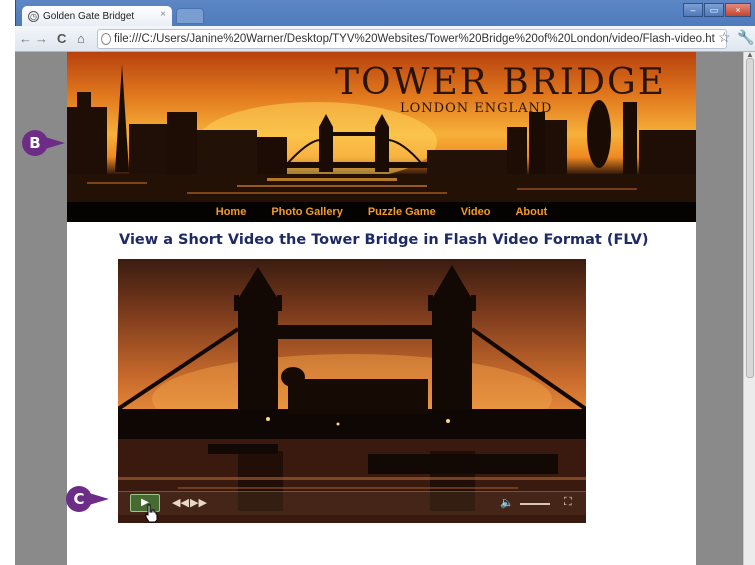 Image resolution: width=755 pixels, height=565 pixels. What do you see at coordinates (402, 212) in the screenshot?
I see `nav-link-puzzle-game: Puzzle Game` at bounding box center [402, 212].